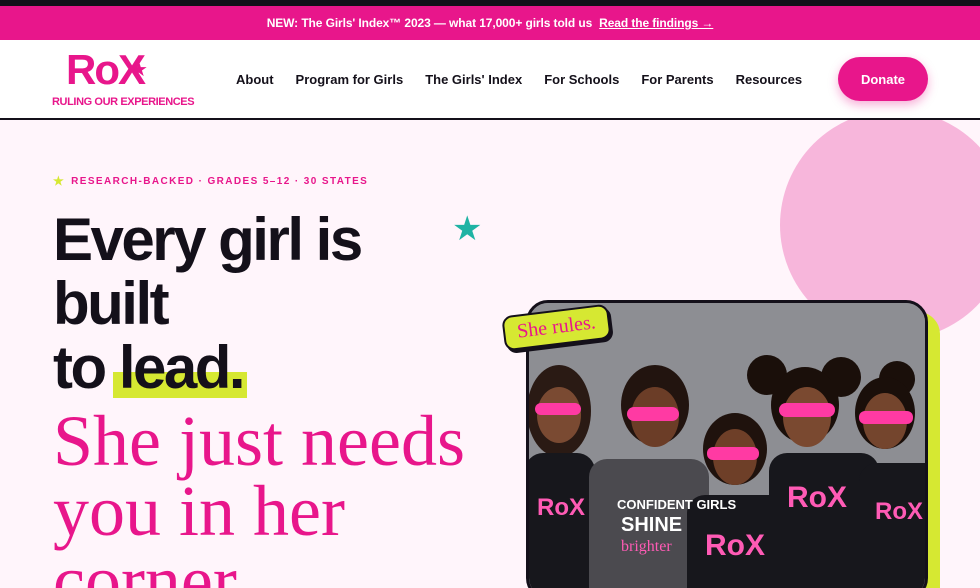 The width and height of the screenshot is (980, 588). What do you see at coordinates (676, 504) in the screenshot?
I see `svg-text: CONFIDENT GIRLS` at bounding box center [676, 504].